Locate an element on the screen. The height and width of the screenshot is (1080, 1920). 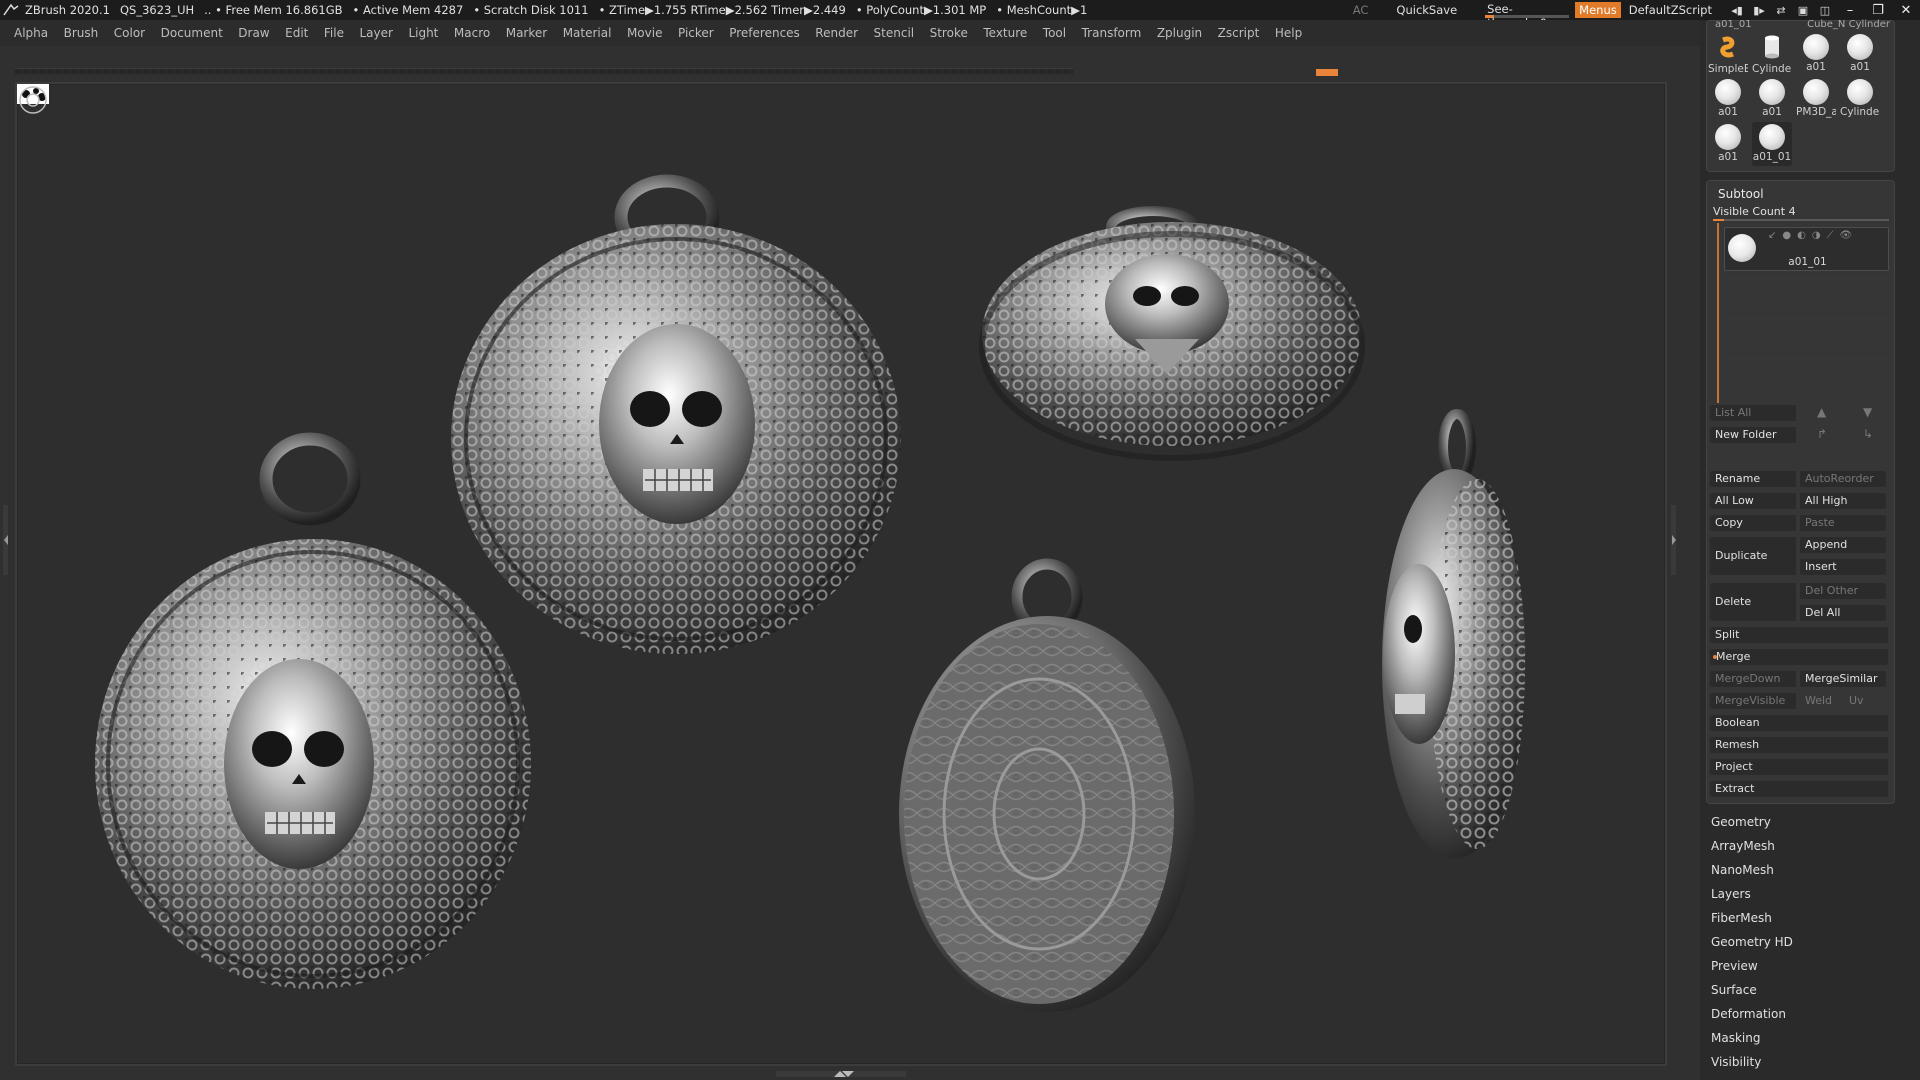
right-tray-handle is located at coordinates (1674, 540).